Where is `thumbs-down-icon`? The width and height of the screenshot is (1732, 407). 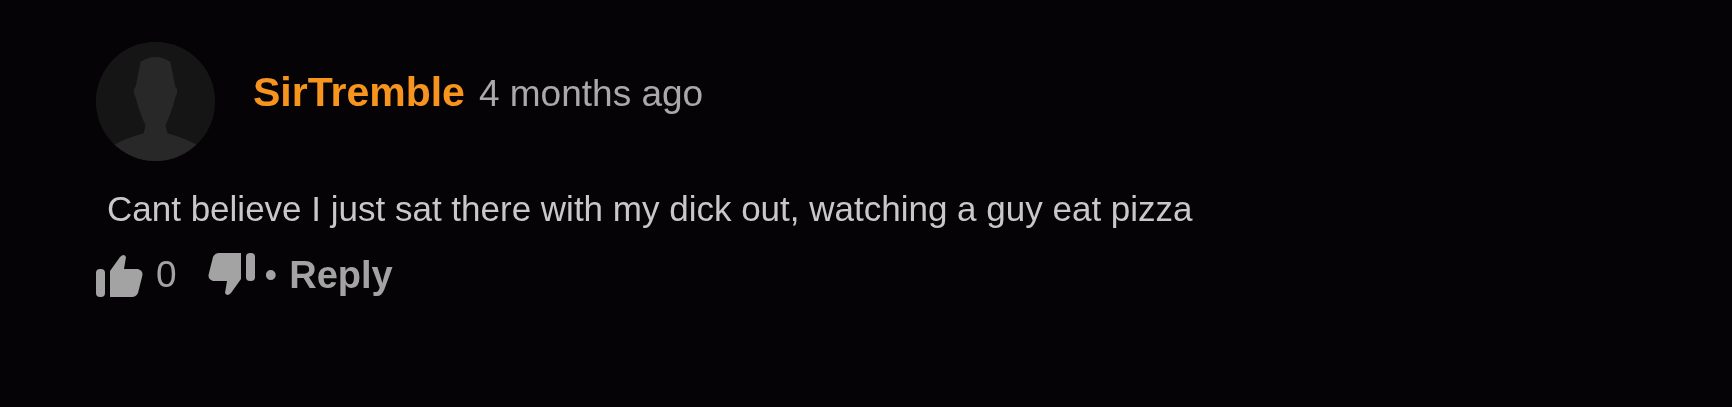 thumbs-down-icon is located at coordinates (230, 275).